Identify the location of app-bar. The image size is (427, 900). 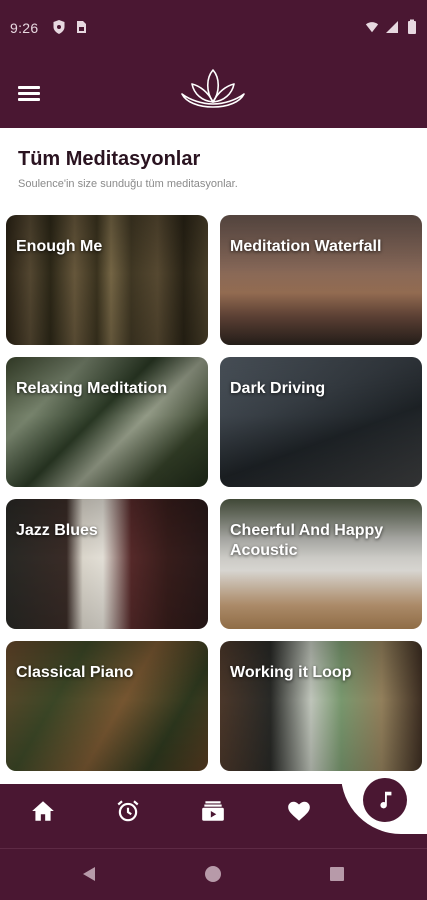
(213, 92).